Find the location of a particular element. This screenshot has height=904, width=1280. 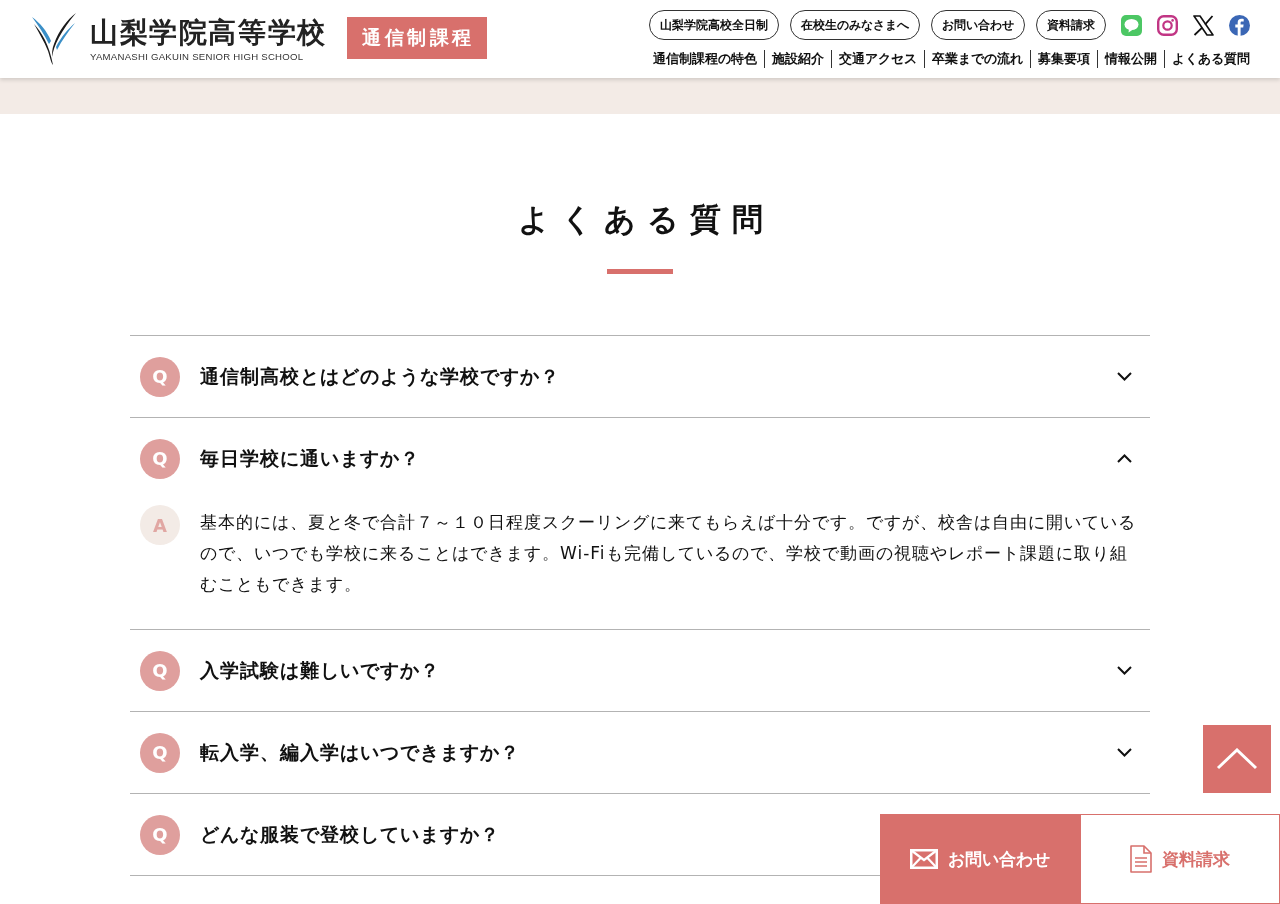

faq-question: どんな服装で登校していますか？ is located at coordinates (350, 834).